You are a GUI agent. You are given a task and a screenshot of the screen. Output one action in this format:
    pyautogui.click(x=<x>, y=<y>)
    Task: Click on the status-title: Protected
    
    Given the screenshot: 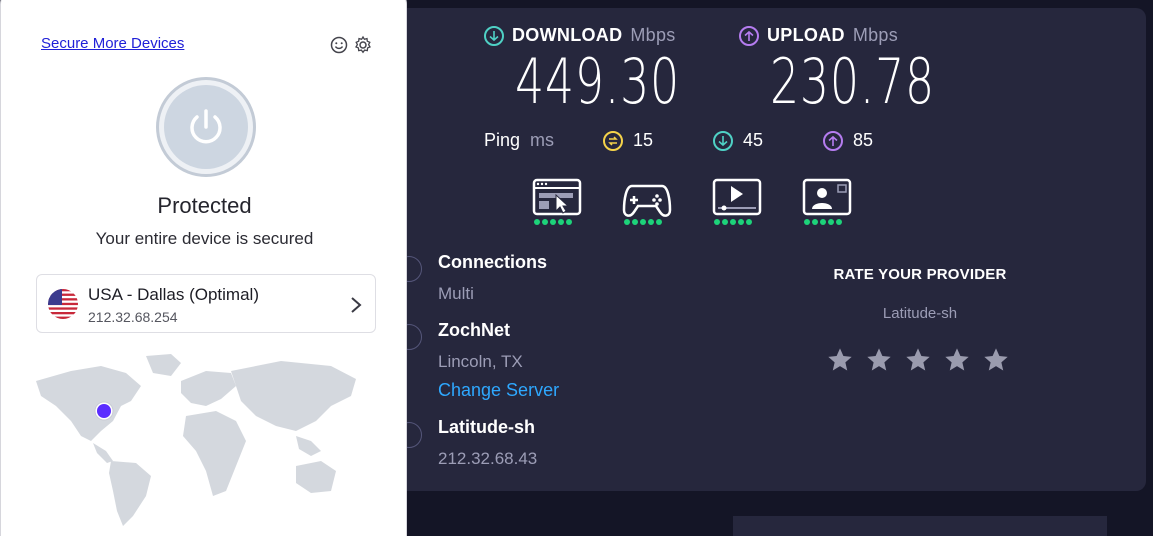 What is the action you would take?
    pyautogui.click(x=204, y=205)
    